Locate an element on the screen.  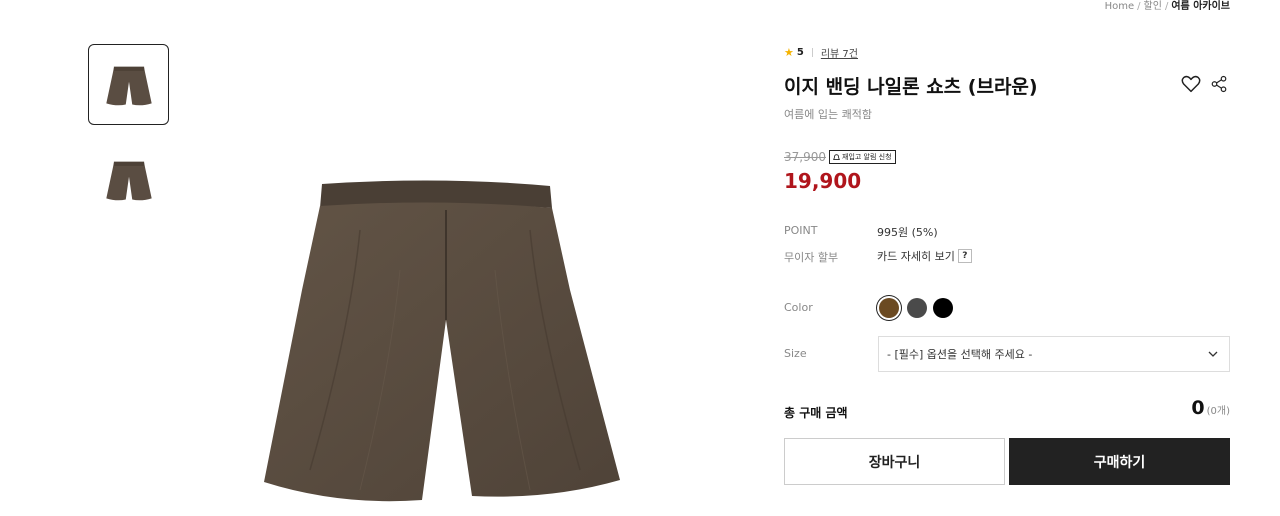
total-amount: 0 (0개) is located at coordinates (1210, 408).